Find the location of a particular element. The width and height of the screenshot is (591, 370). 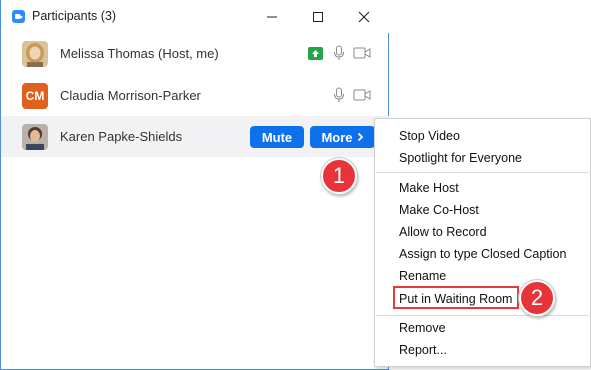

participant-name: Karen Papke-Shields is located at coordinates (121, 136).